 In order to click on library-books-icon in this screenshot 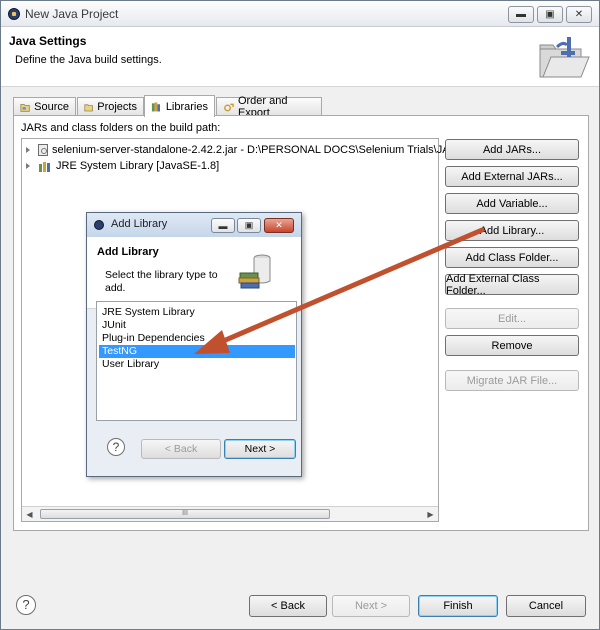, I will do `click(254, 271)`.